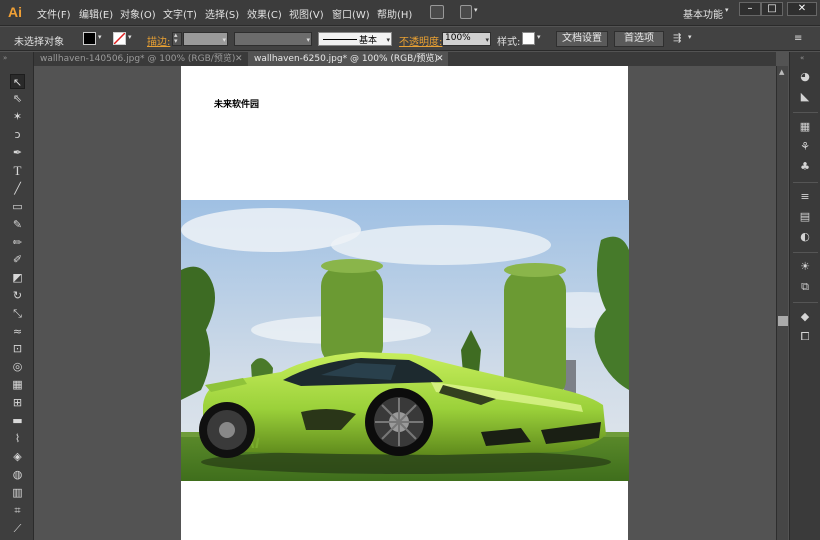 This screenshot has height=540, width=820. What do you see at coordinates (17, 456) in the screenshot?
I see `blend-tool-icon: ◈` at bounding box center [17, 456].